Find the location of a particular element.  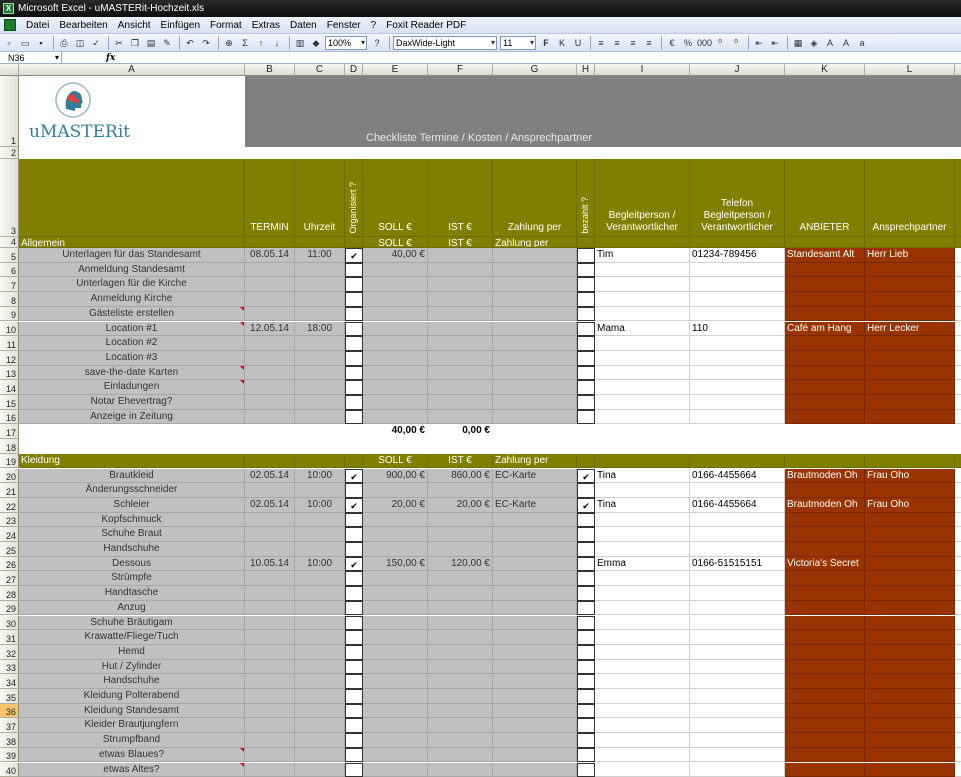

task-name: Schleier is located at coordinates (132, 505).